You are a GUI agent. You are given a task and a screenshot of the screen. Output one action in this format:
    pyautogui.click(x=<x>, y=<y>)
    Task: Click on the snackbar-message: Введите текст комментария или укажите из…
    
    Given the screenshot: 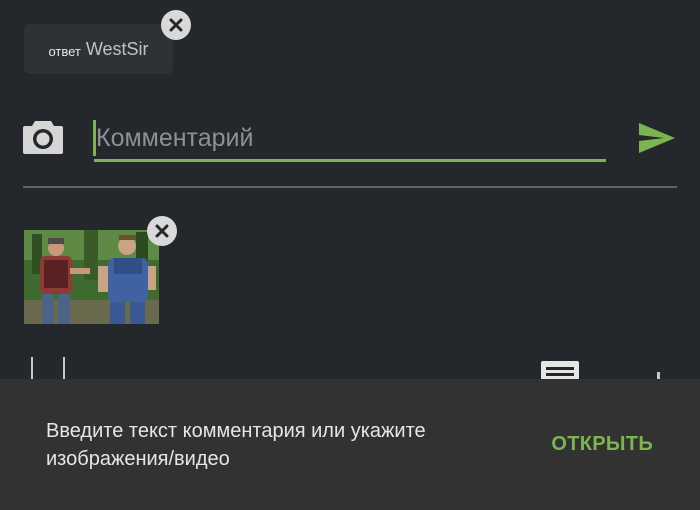 What is the action you would take?
    pyautogui.click(x=236, y=444)
    